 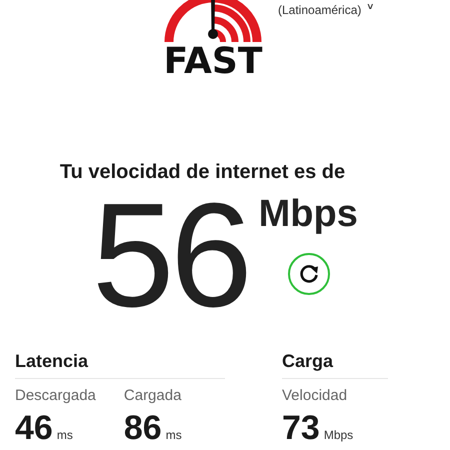 I want to click on language-selector: (Latinoamérica), so click(x=320, y=10).